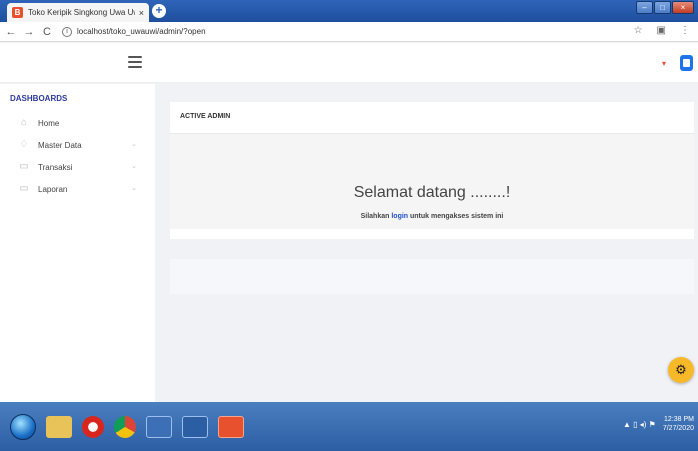 This screenshot has width=698, height=451. Describe the element at coordinates (678, 424) in the screenshot. I see `system-clock: 12:38 PM 7/27/2020` at that location.